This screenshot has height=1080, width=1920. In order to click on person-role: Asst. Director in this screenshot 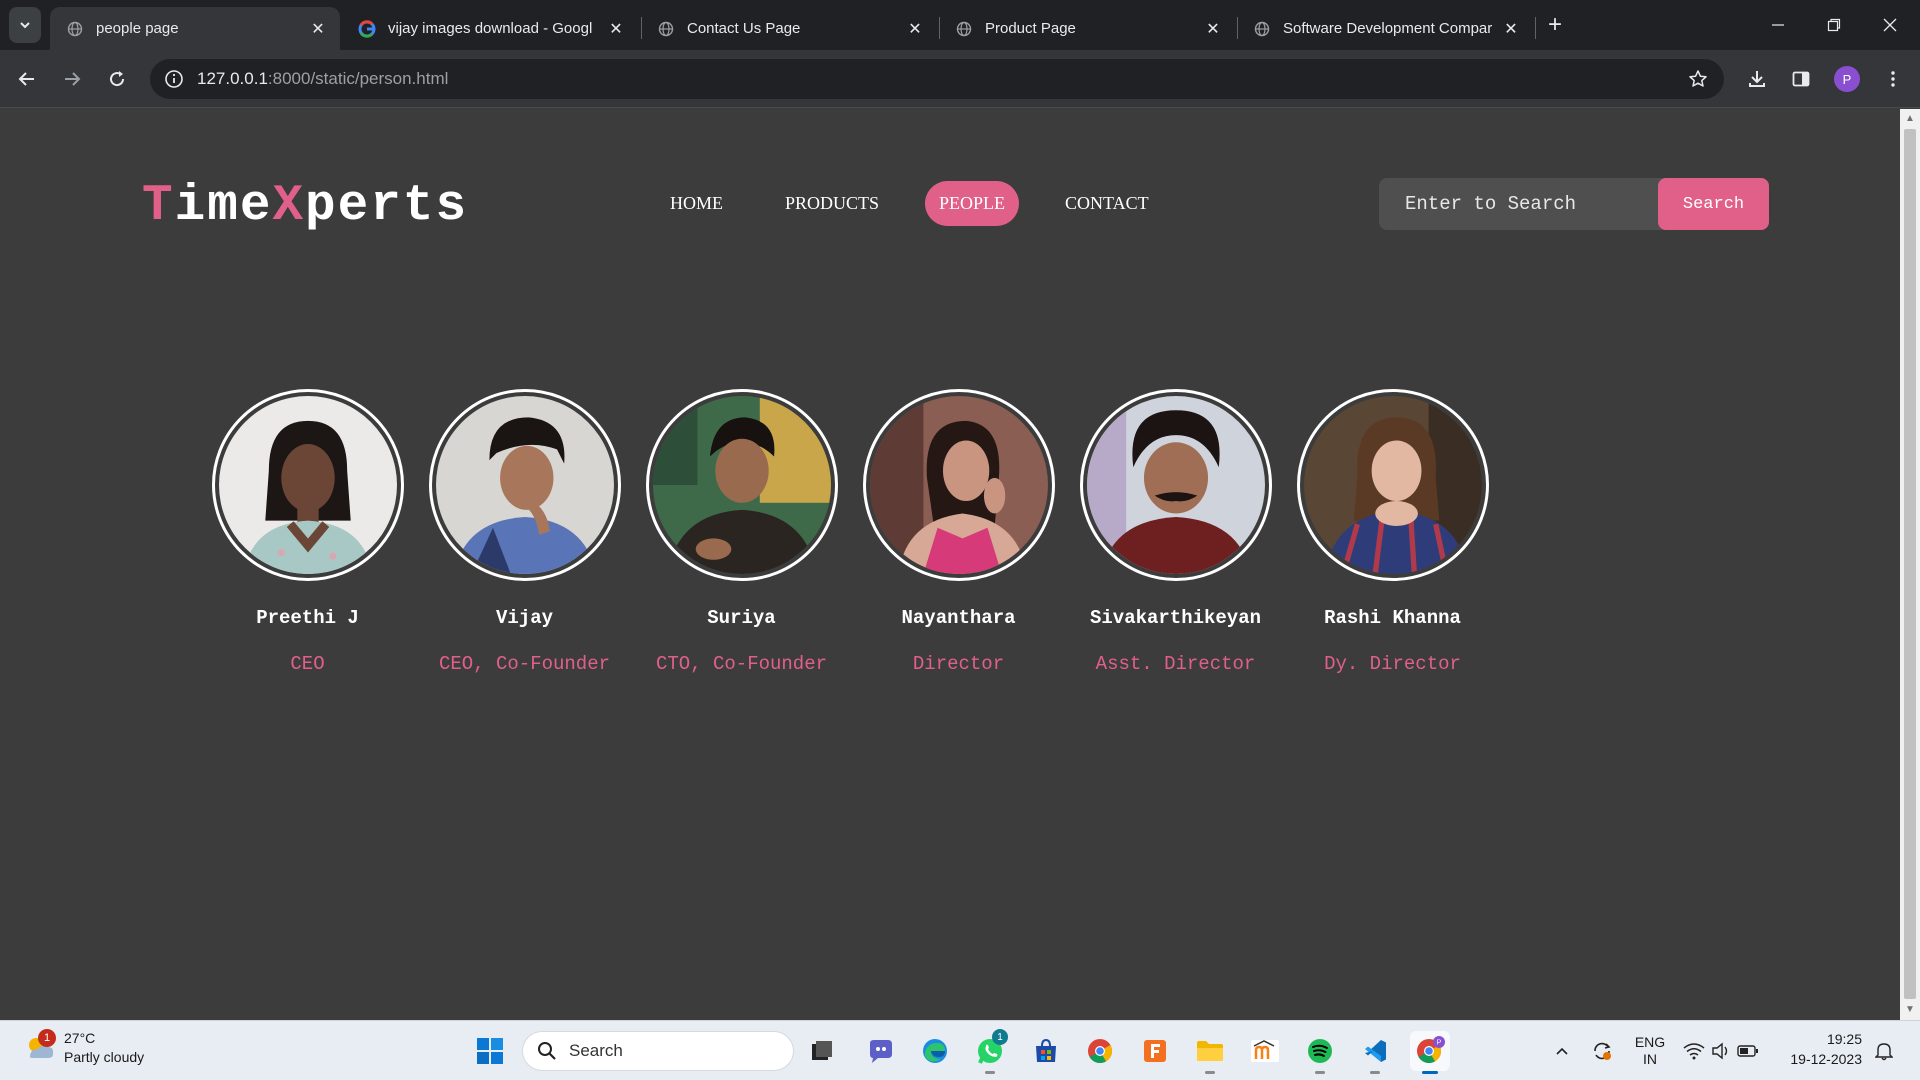, I will do `click(1175, 664)`.